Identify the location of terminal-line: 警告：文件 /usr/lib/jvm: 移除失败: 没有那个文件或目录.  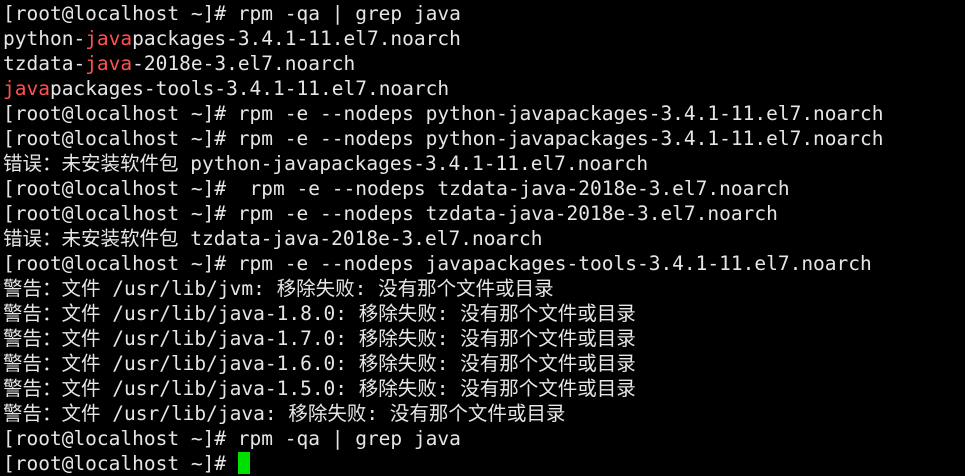
(484, 288).